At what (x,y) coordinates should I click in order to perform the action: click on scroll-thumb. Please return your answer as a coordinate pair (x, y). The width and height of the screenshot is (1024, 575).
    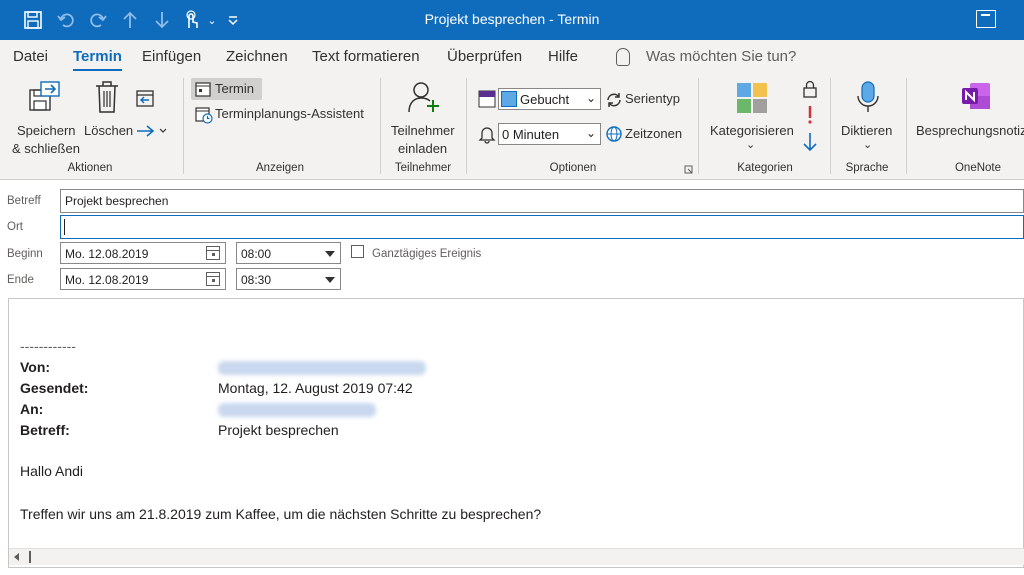
    Looking at the image, I should click on (30, 557).